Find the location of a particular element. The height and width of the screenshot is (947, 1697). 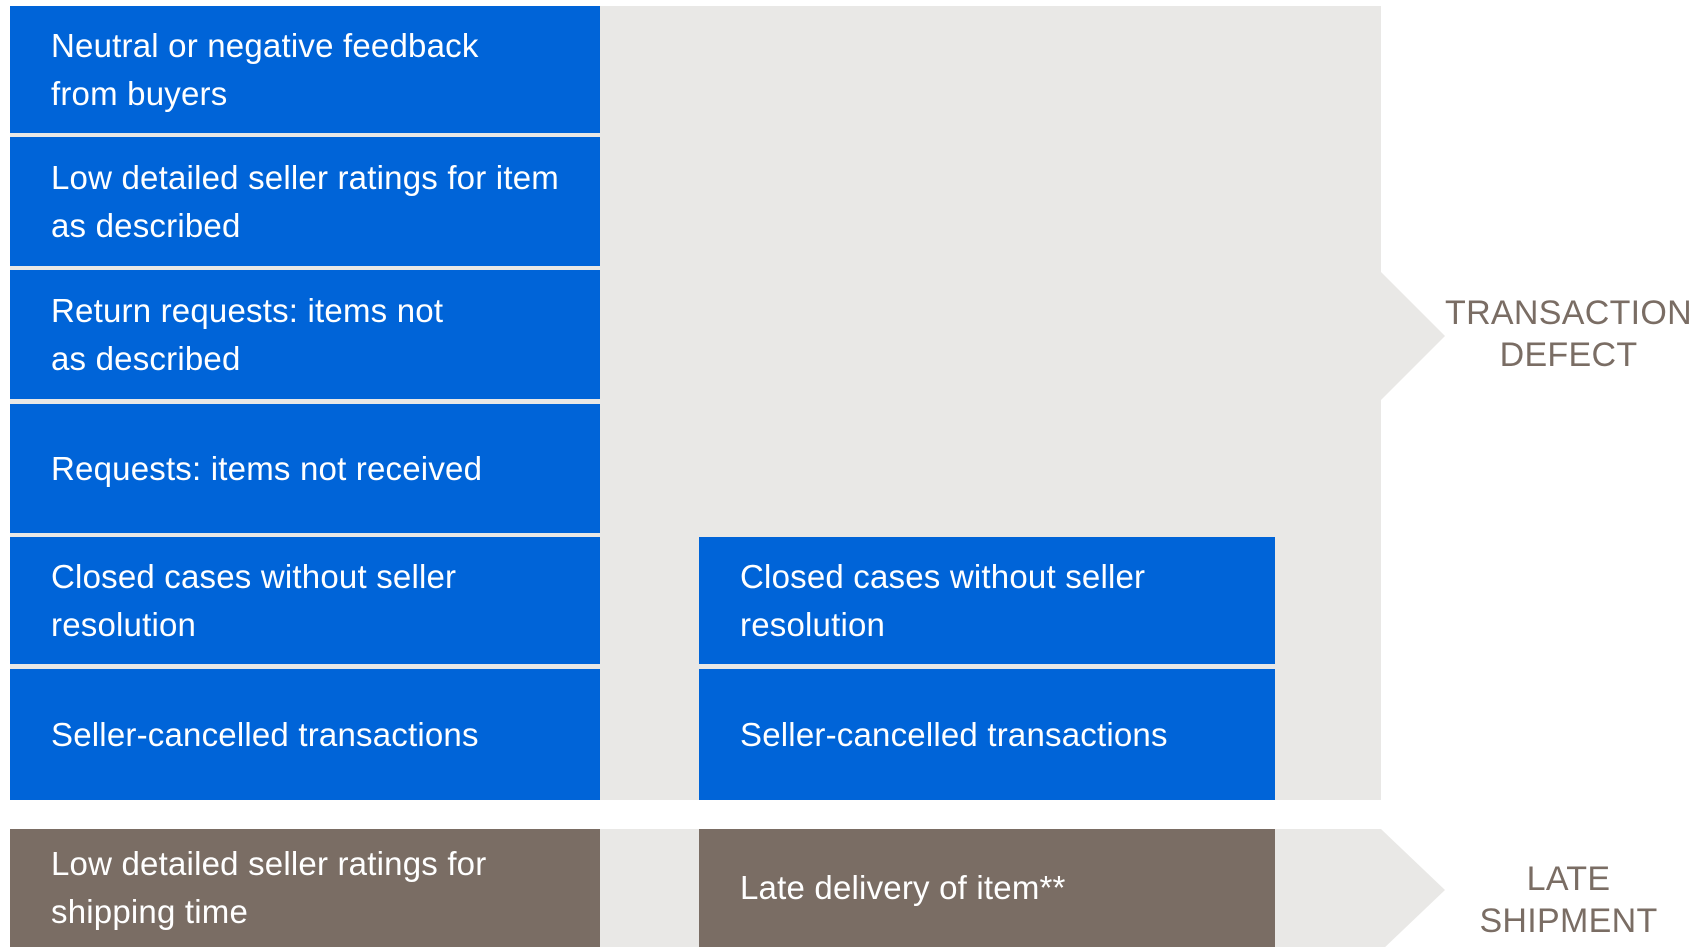

left-item-seller-cancelled: Seller-cancelled transactions is located at coordinates (305, 734).